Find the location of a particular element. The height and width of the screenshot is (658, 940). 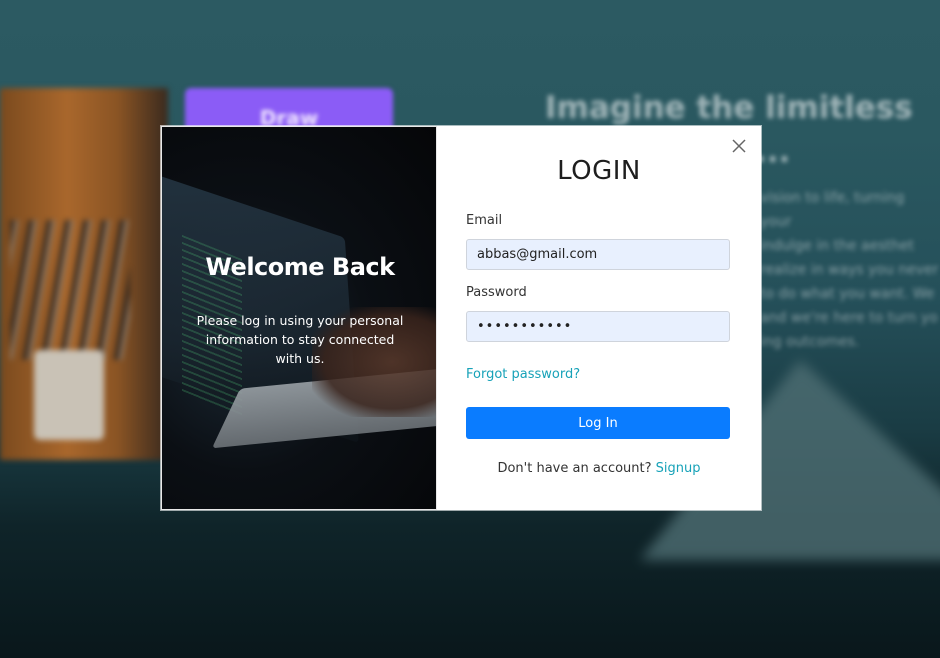

signup-prompt: Don't have an account? is located at coordinates (574, 468).